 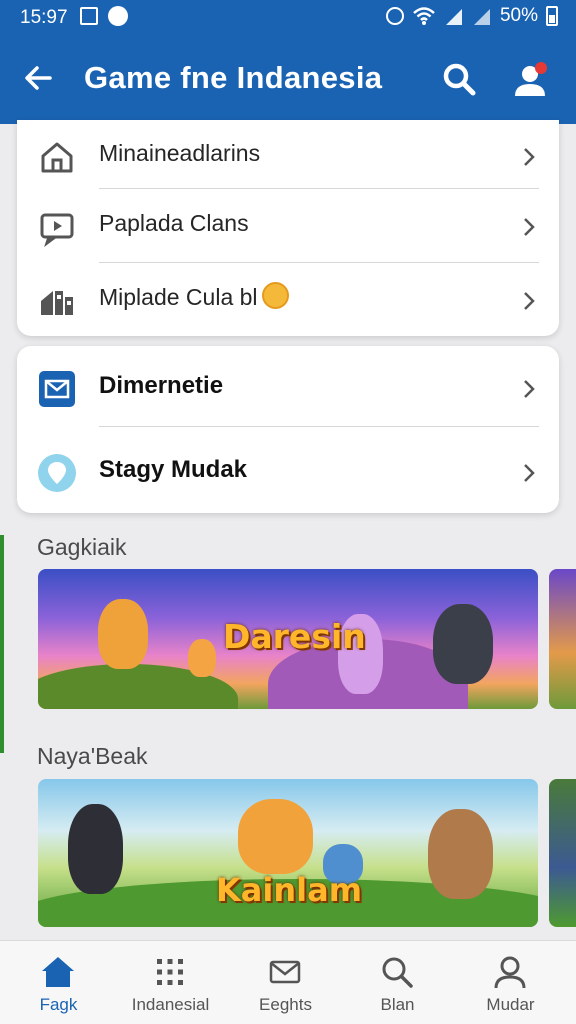 I want to click on menu-item-mail: Dimernetie, so click(x=288, y=389).